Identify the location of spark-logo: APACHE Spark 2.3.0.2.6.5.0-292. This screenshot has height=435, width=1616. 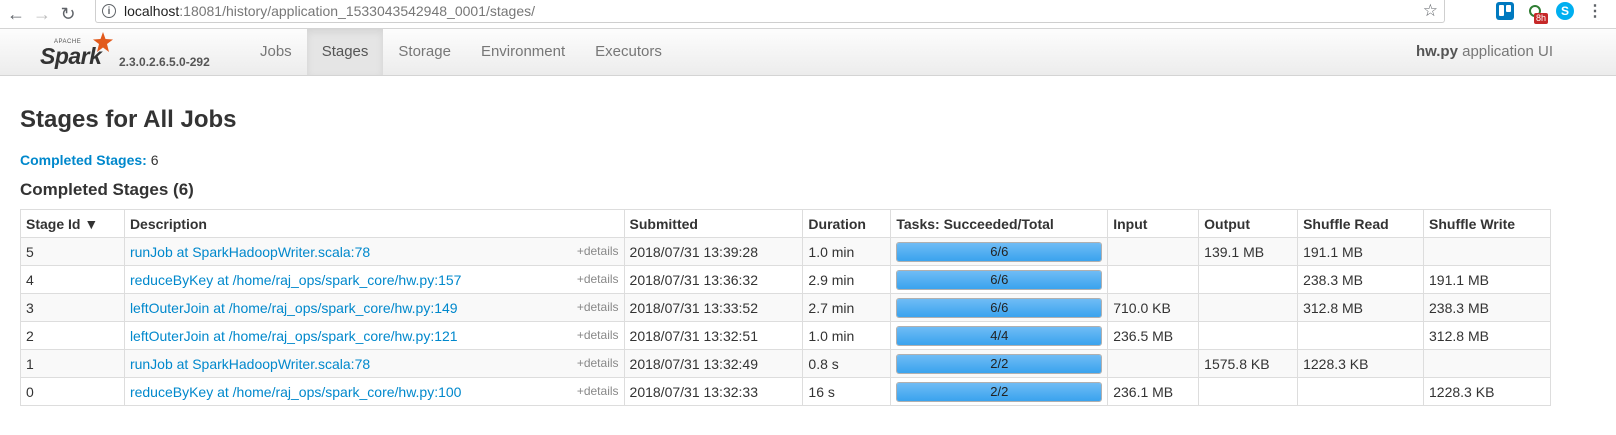
(128, 53).